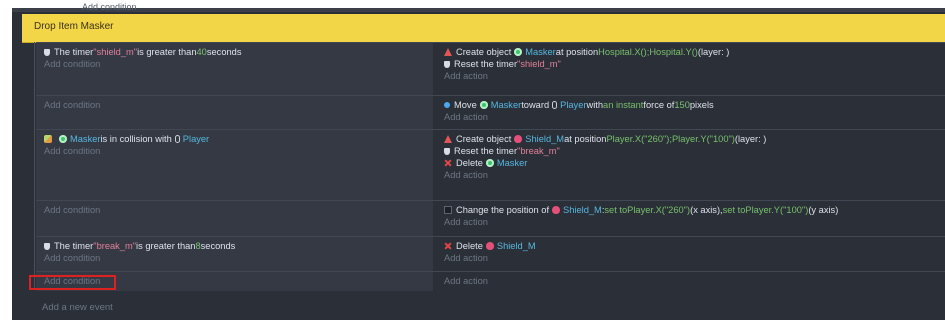  What do you see at coordinates (706, 210) in the screenshot?
I see `action-text-segment: (x axis),` at bounding box center [706, 210].